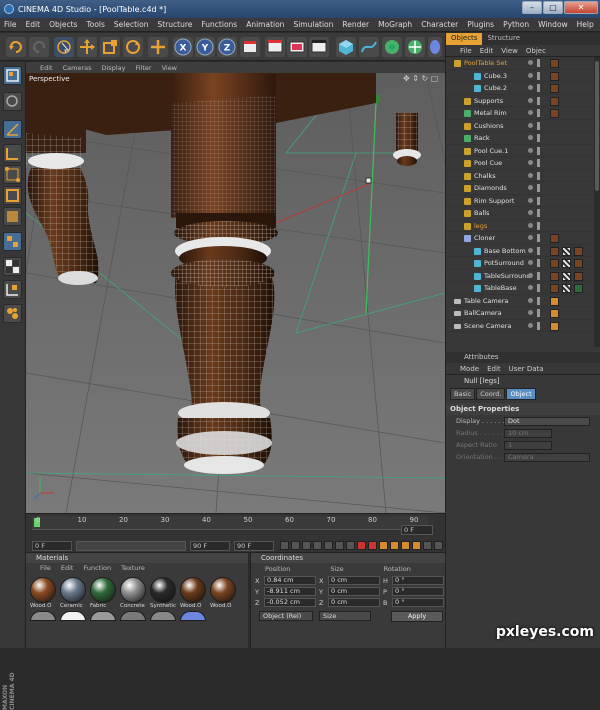 This screenshot has height=710, width=600. I want to click on scale-tool-icon, so click(110, 47).